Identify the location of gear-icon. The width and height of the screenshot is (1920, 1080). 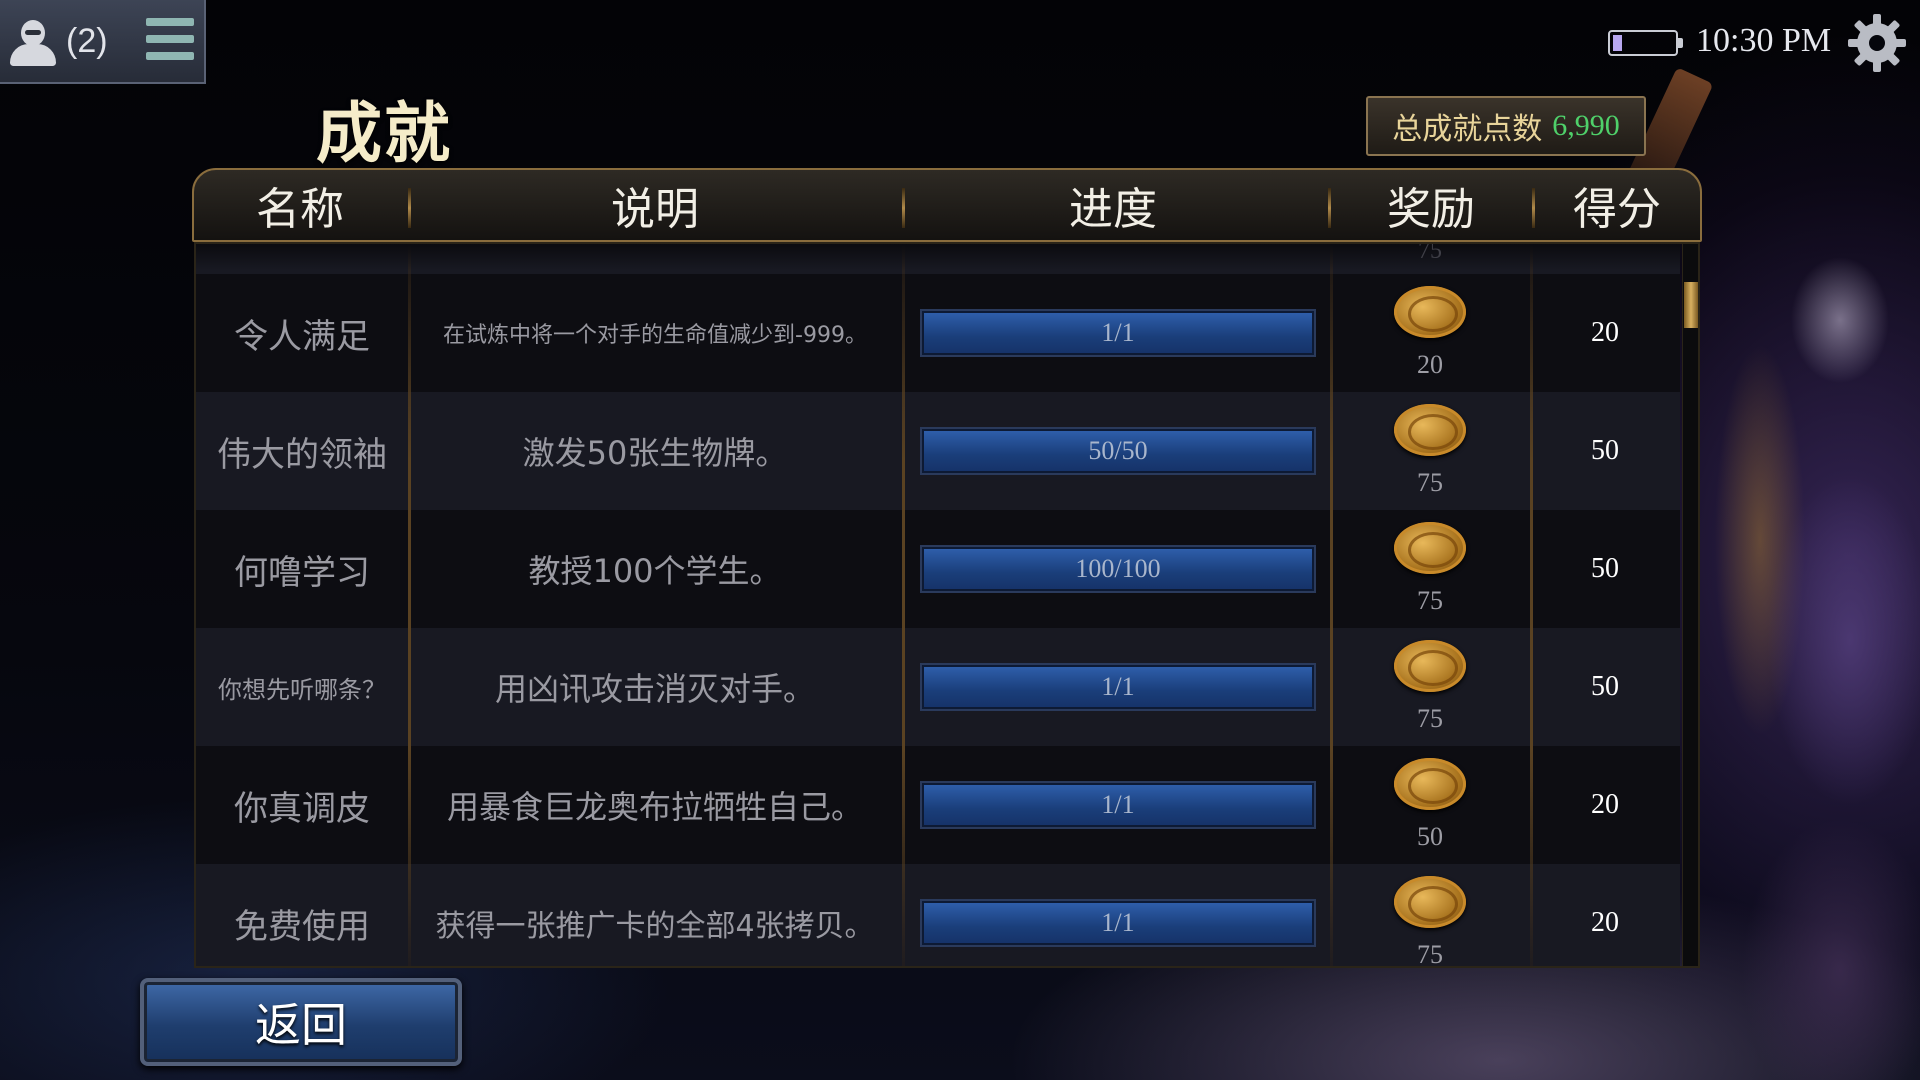
(1877, 43).